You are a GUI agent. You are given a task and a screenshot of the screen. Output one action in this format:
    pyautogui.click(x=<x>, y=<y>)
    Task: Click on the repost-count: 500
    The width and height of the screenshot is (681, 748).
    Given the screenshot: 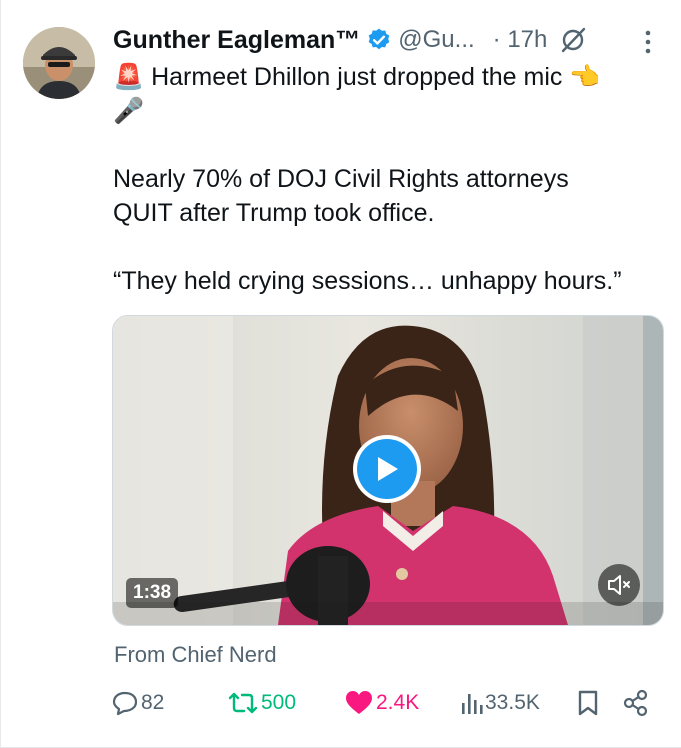 What is the action you would take?
    pyautogui.click(x=279, y=702)
    